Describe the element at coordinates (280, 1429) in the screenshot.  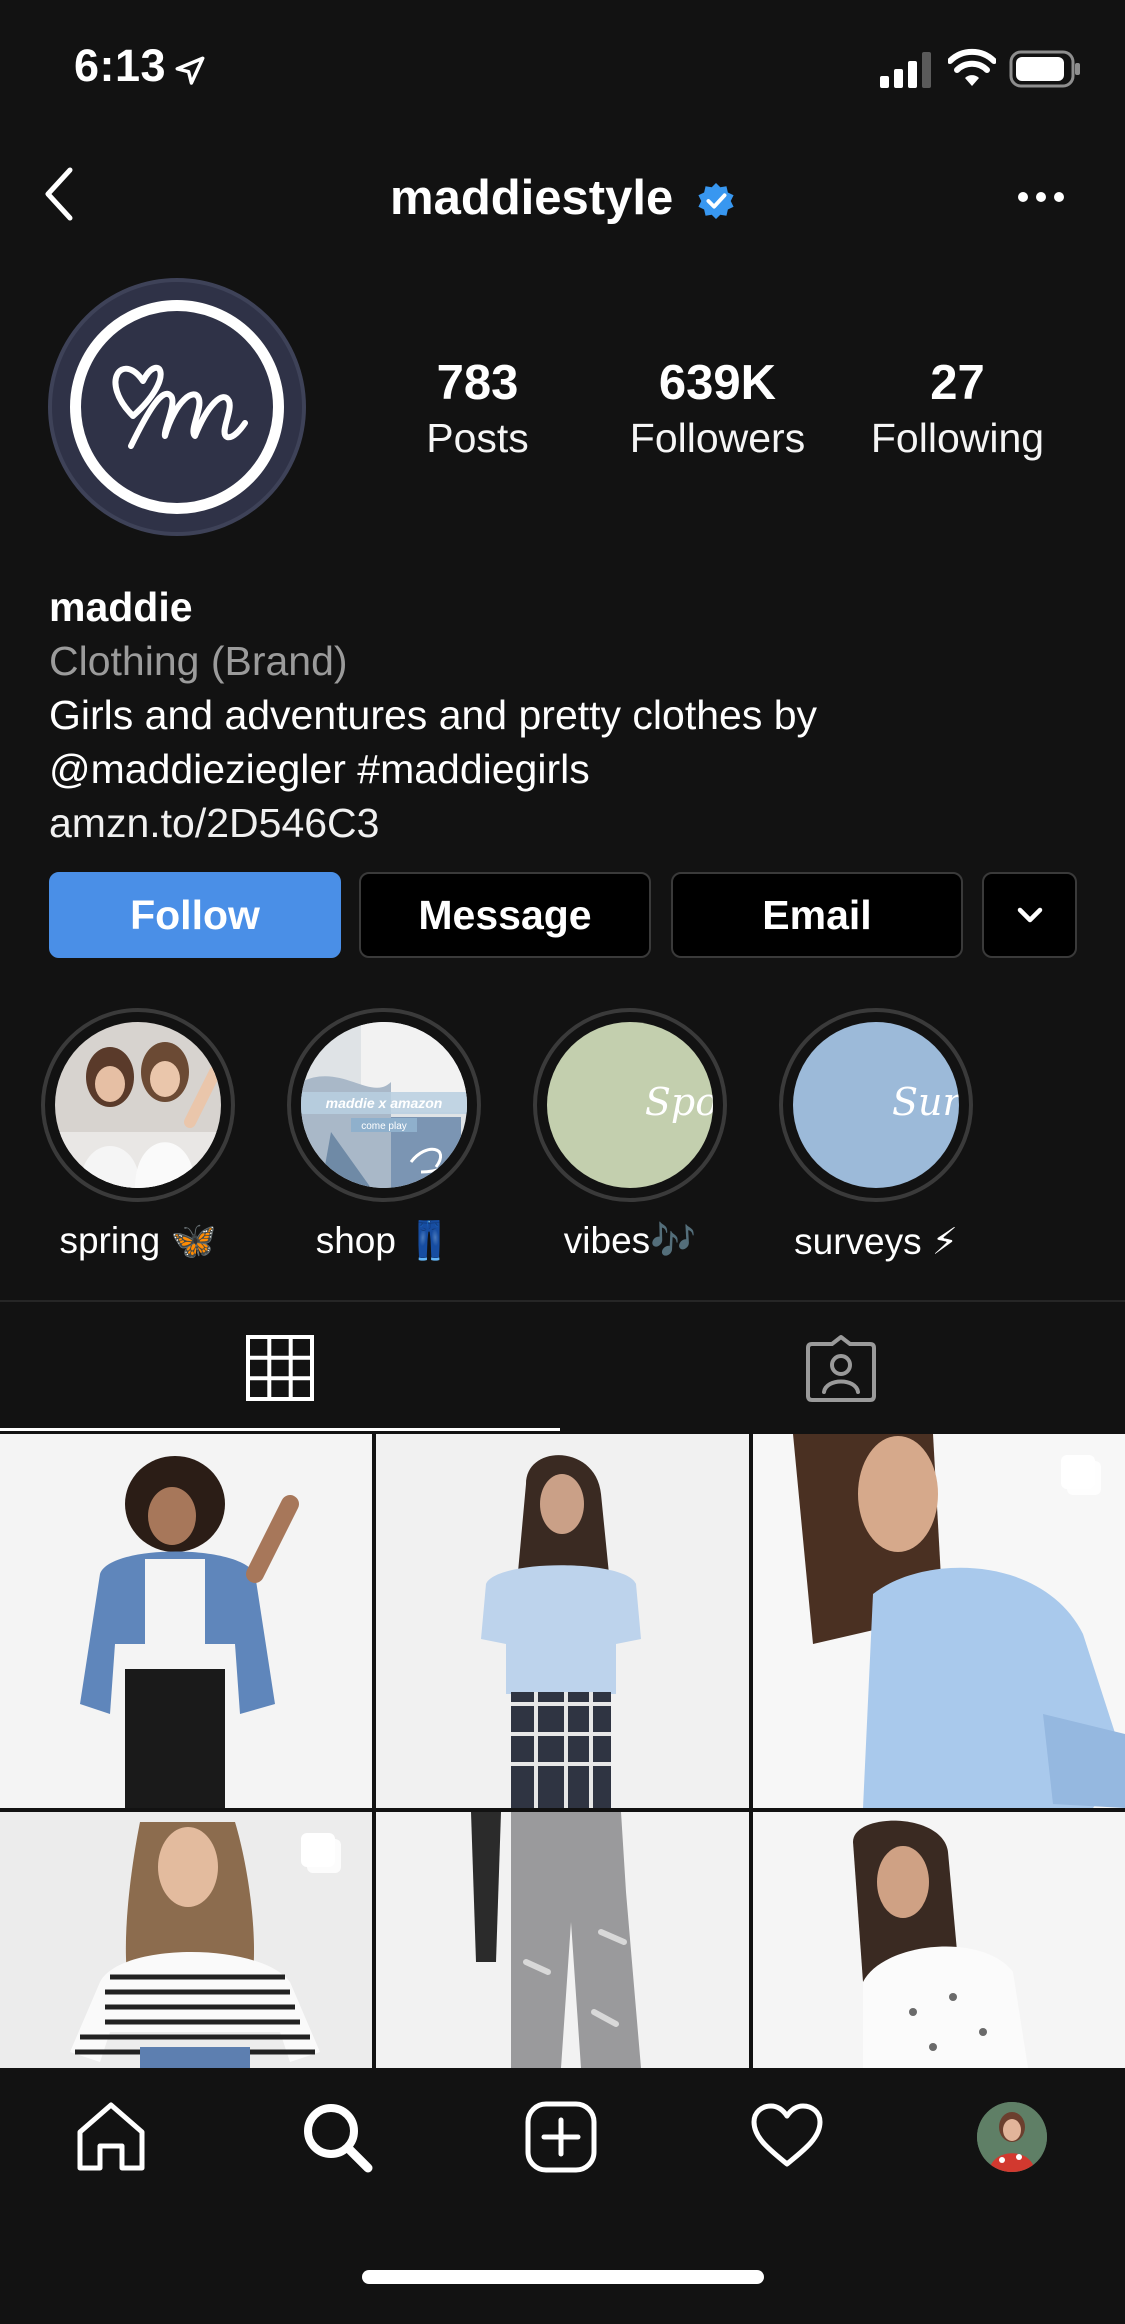
I see `active-tab-indicator` at that location.